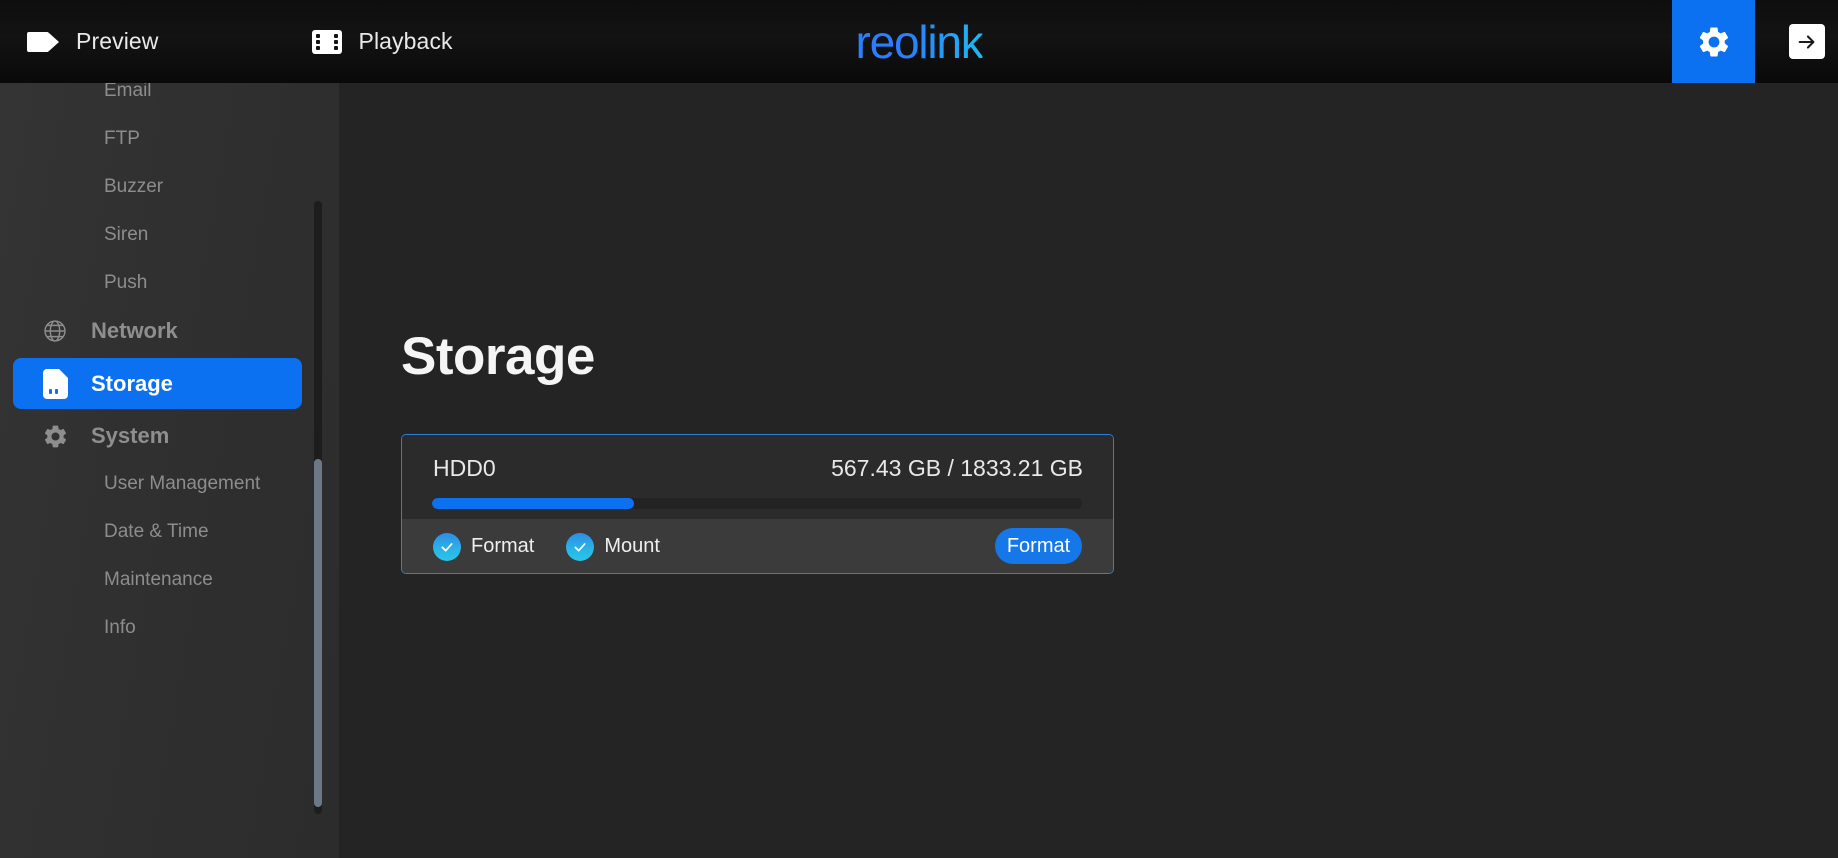 The image size is (1838, 858). Describe the element at coordinates (757, 546) in the screenshot. I see `hdd-card-footer: Format Mount Format` at that location.